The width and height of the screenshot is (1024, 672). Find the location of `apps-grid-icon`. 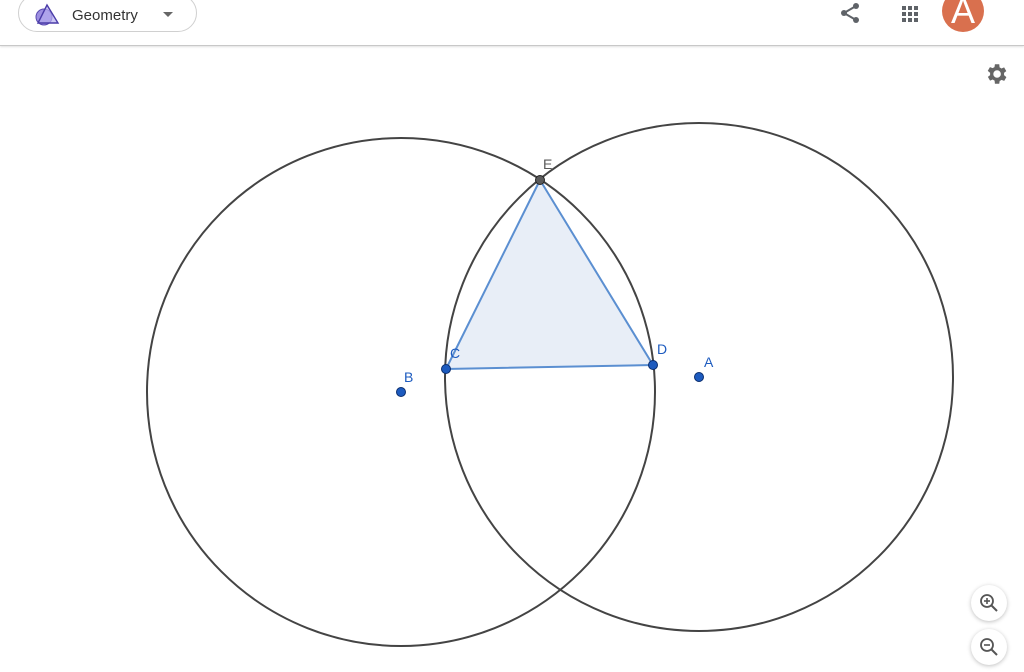

apps-grid-icon is located at coordinates (910, 14).